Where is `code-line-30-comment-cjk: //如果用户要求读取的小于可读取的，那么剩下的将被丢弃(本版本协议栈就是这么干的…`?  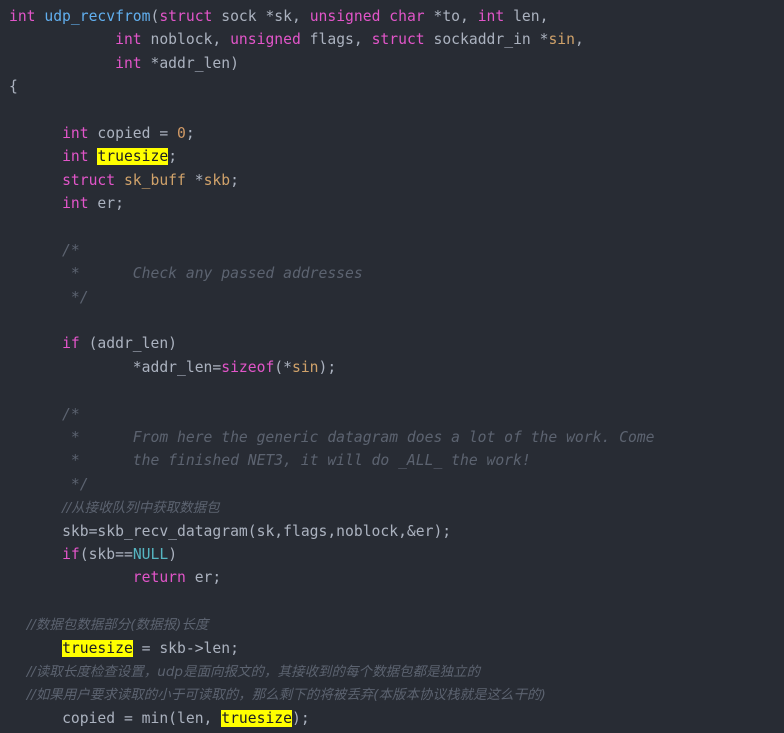
code-line-30-comment-cjk: //如果用户要求读取的小于可读取的，那么剩下的将被丢弃(本版本协议栈就是这么干的… is located at coordinates (396, 694).